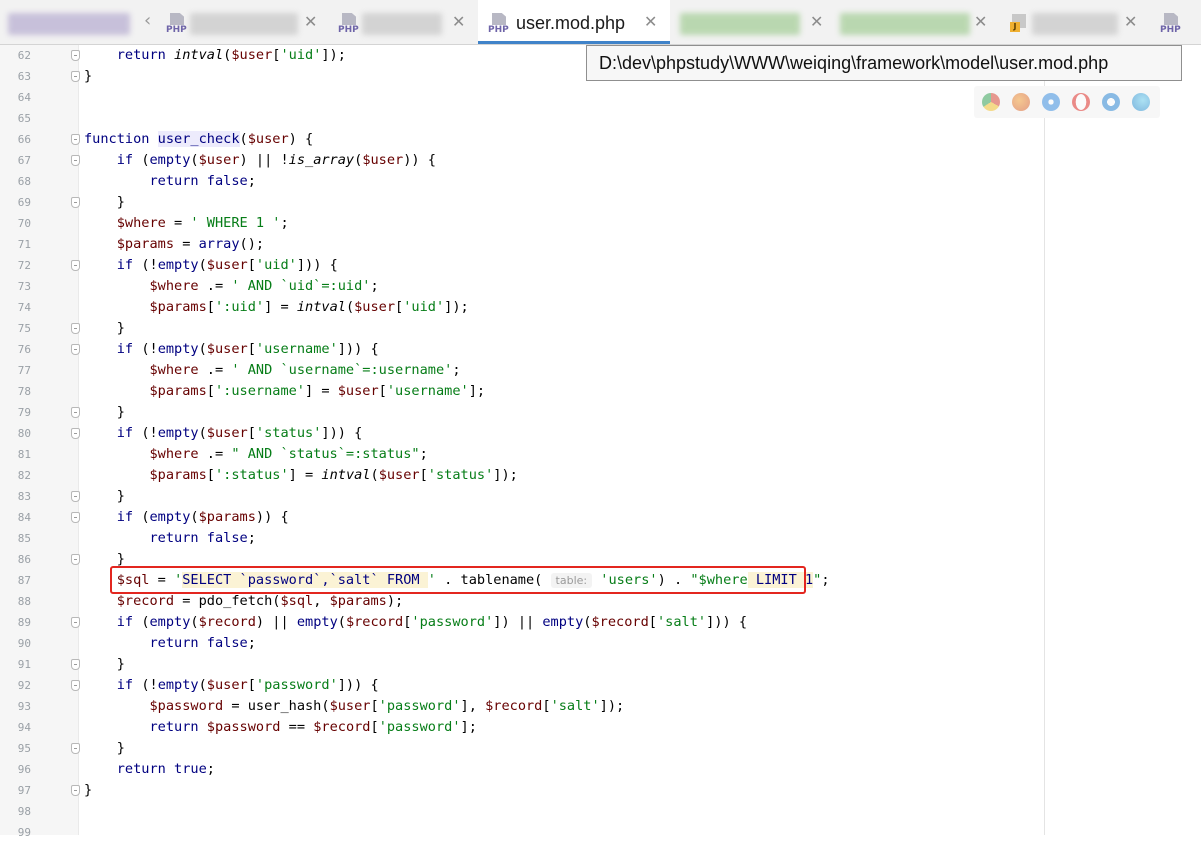 The image size is (1201, 843). Describe the element at coordinates (210, 307) in the screenshot. I see `code-token: [` at that location.